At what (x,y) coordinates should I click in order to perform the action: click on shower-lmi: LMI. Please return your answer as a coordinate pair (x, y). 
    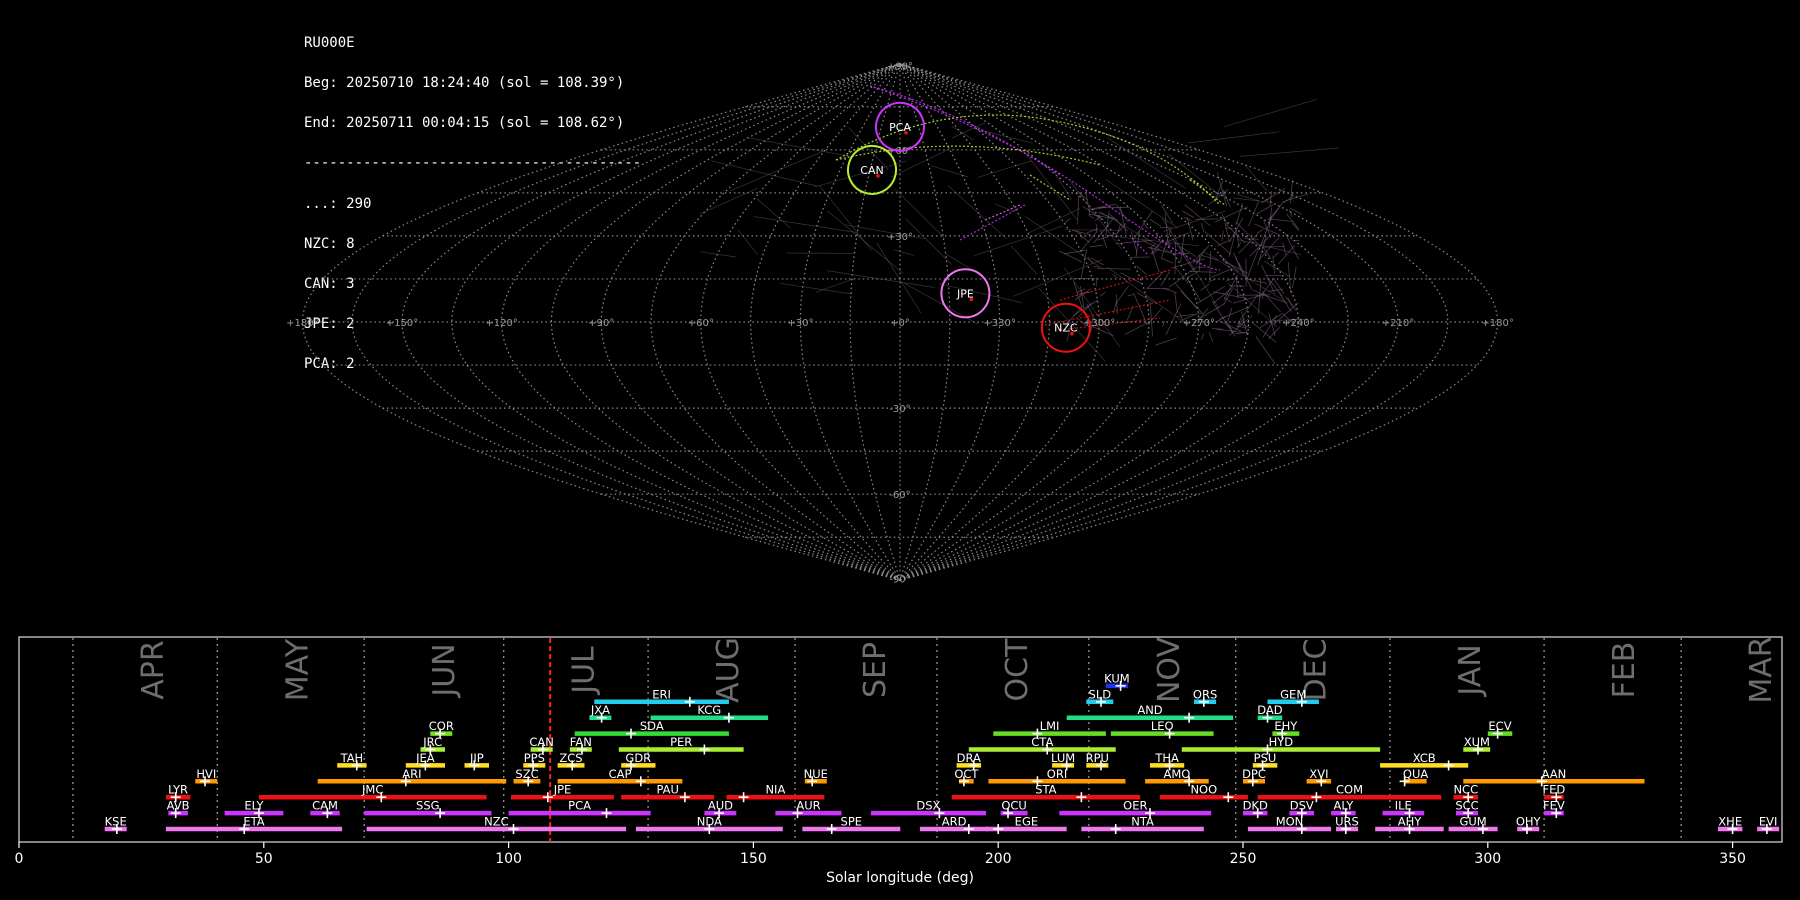
    Looking at the image, I should click on (1049, 729).